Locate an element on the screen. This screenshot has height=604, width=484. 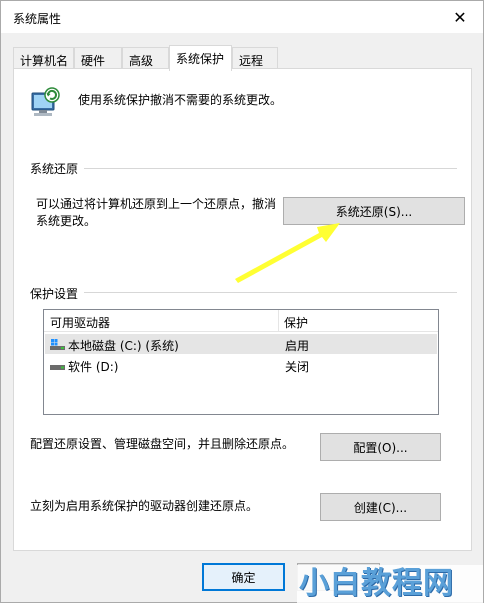
list-item: 本地磁盘 (C:) (系统) 启用 is located at coordinates (241, 344).